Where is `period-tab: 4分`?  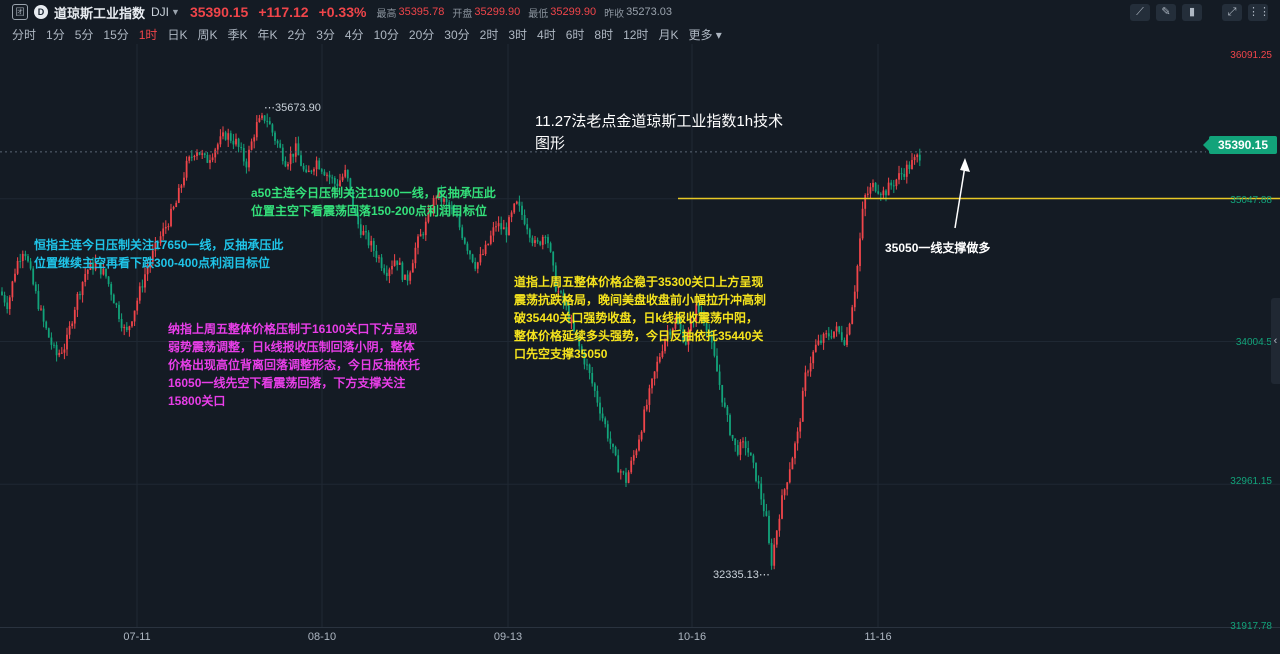
period-tab: 4分 is located at coordinates (354, 34).